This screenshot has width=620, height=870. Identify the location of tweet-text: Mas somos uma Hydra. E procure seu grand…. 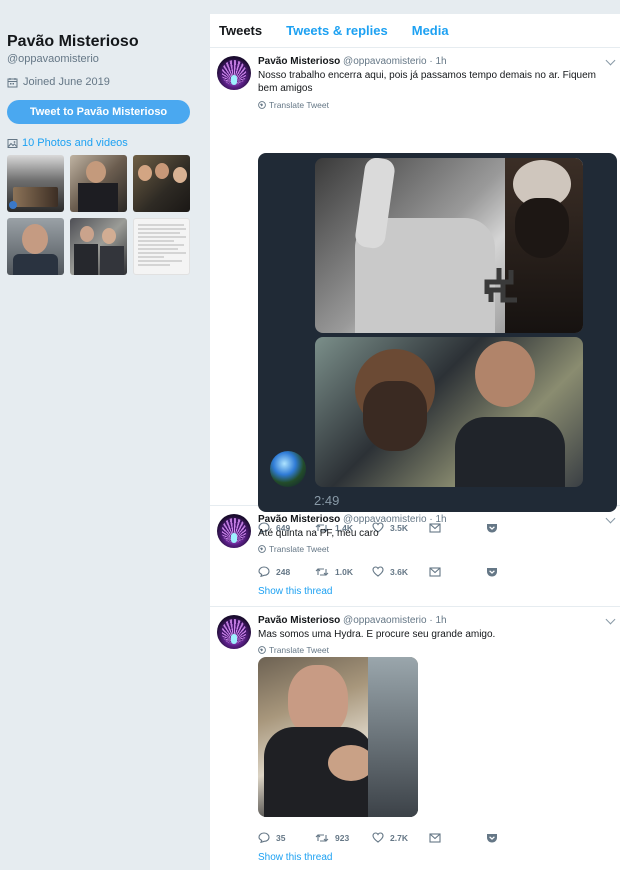
(377, 634).